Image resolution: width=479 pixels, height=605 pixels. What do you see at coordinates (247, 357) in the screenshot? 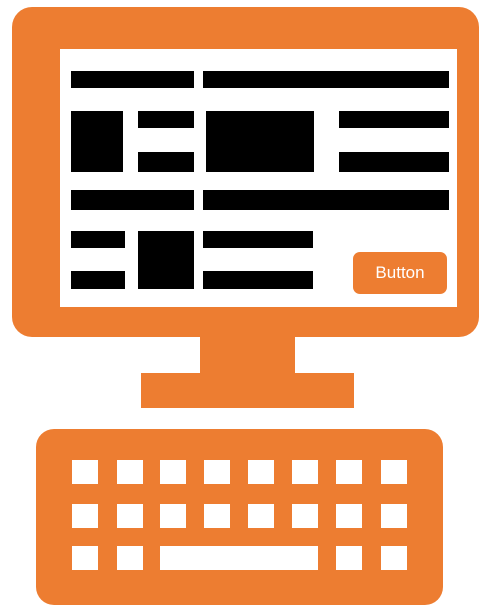
I see `monitor-stand-neck` at bounding box center [247, 357].